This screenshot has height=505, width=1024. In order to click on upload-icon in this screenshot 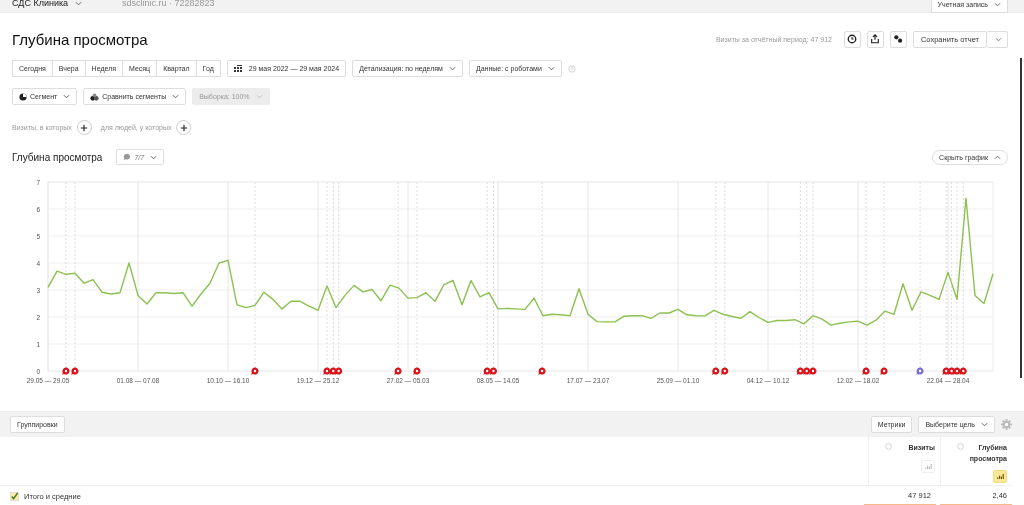, I will do `click(875, 39)`.